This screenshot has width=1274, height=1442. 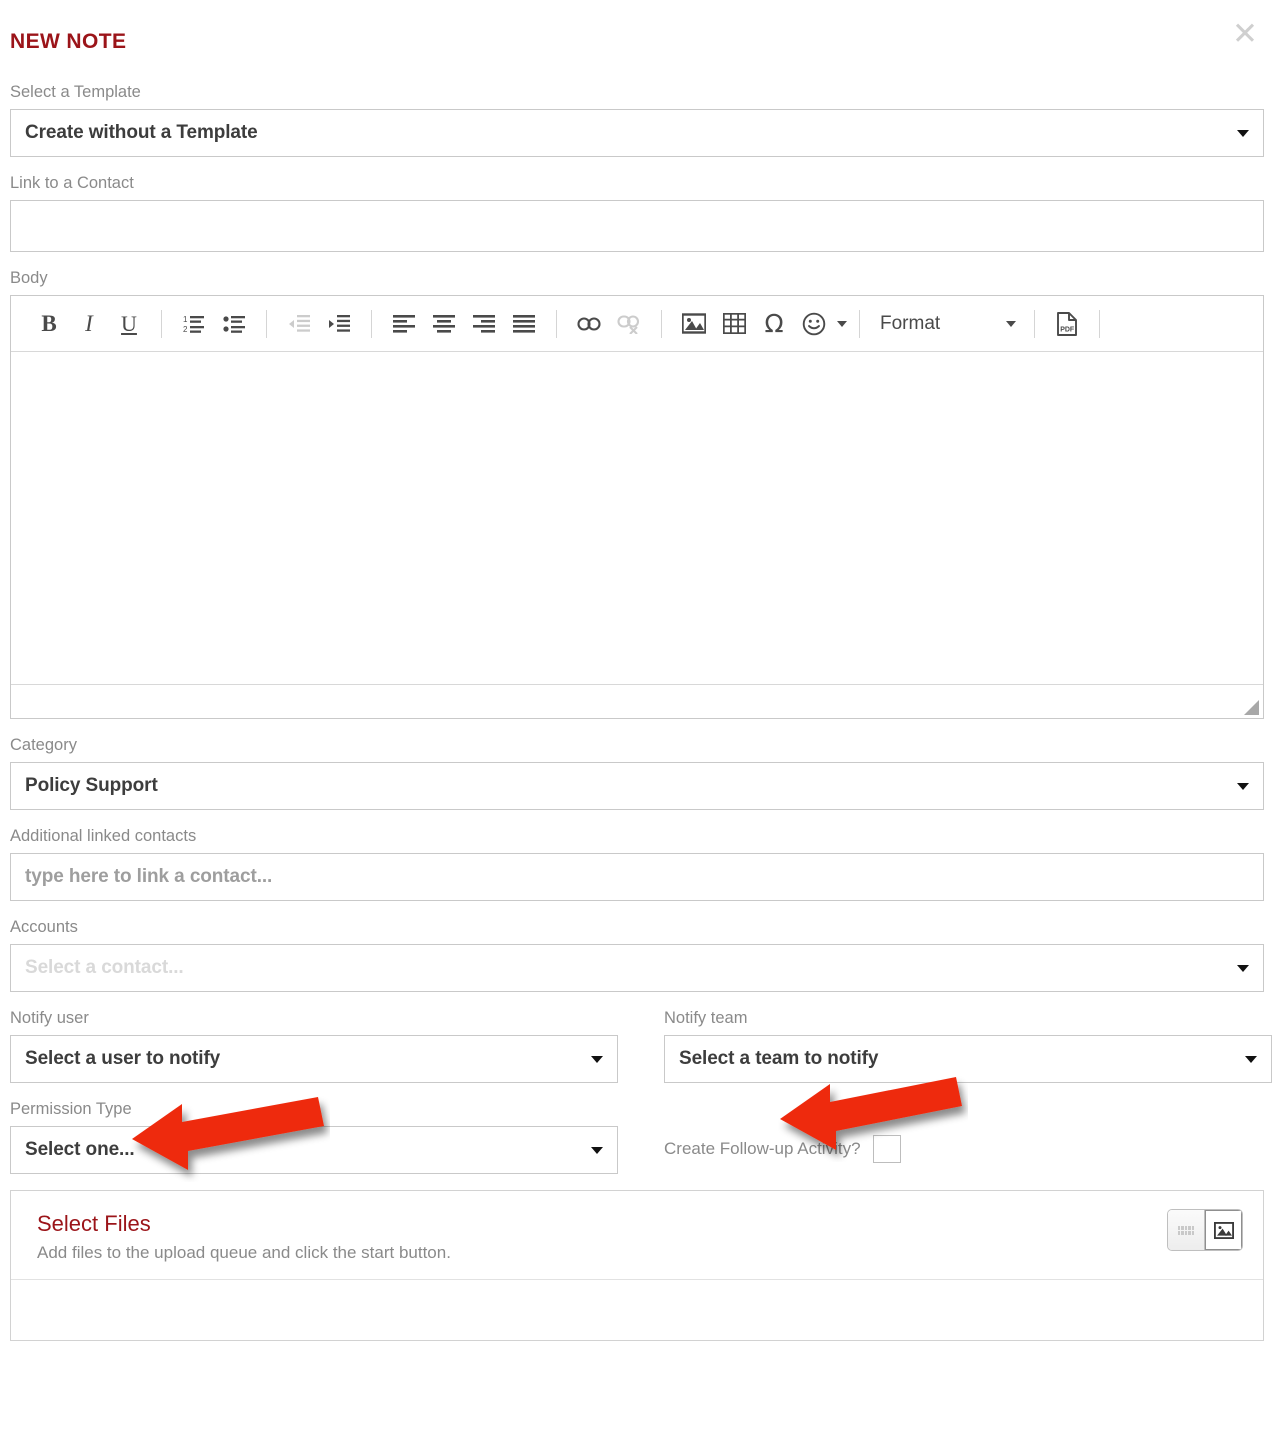 What do you see at coordinates (339, 324) in the screenshot?
I see `indent-icon` at bounding box center [339, 324].